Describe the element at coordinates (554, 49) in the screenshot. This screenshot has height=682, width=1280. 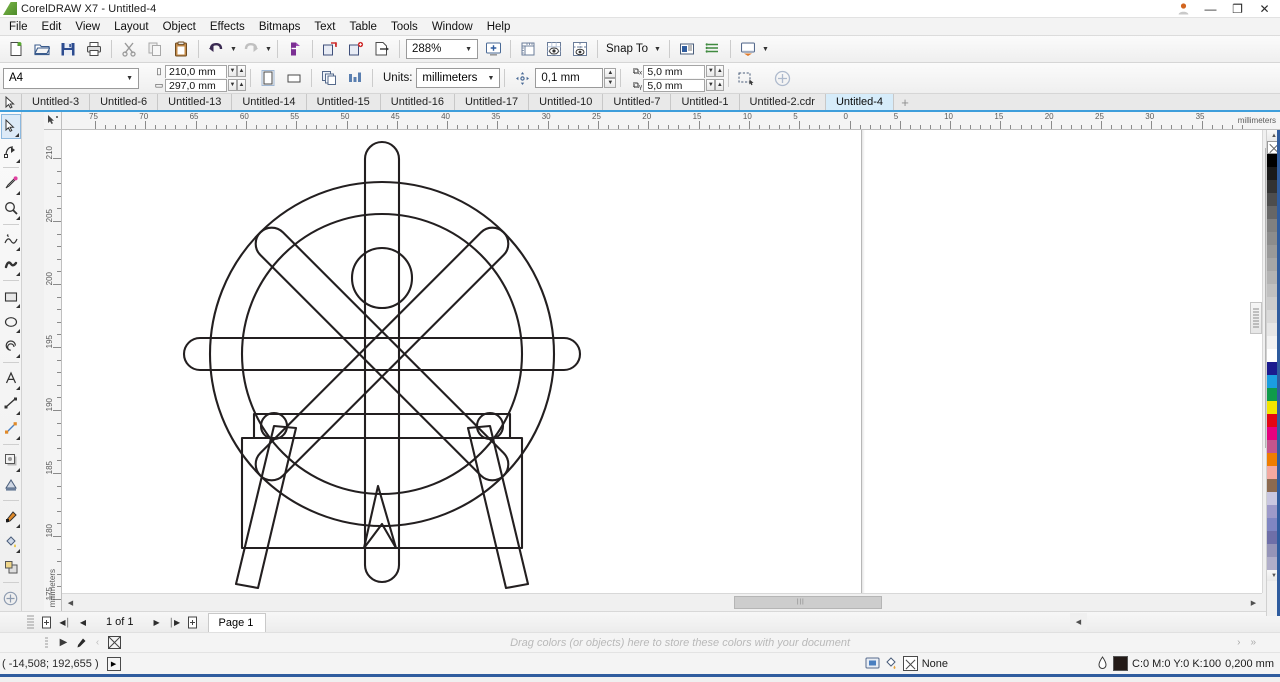
I see `show-grid-icon` at that location.